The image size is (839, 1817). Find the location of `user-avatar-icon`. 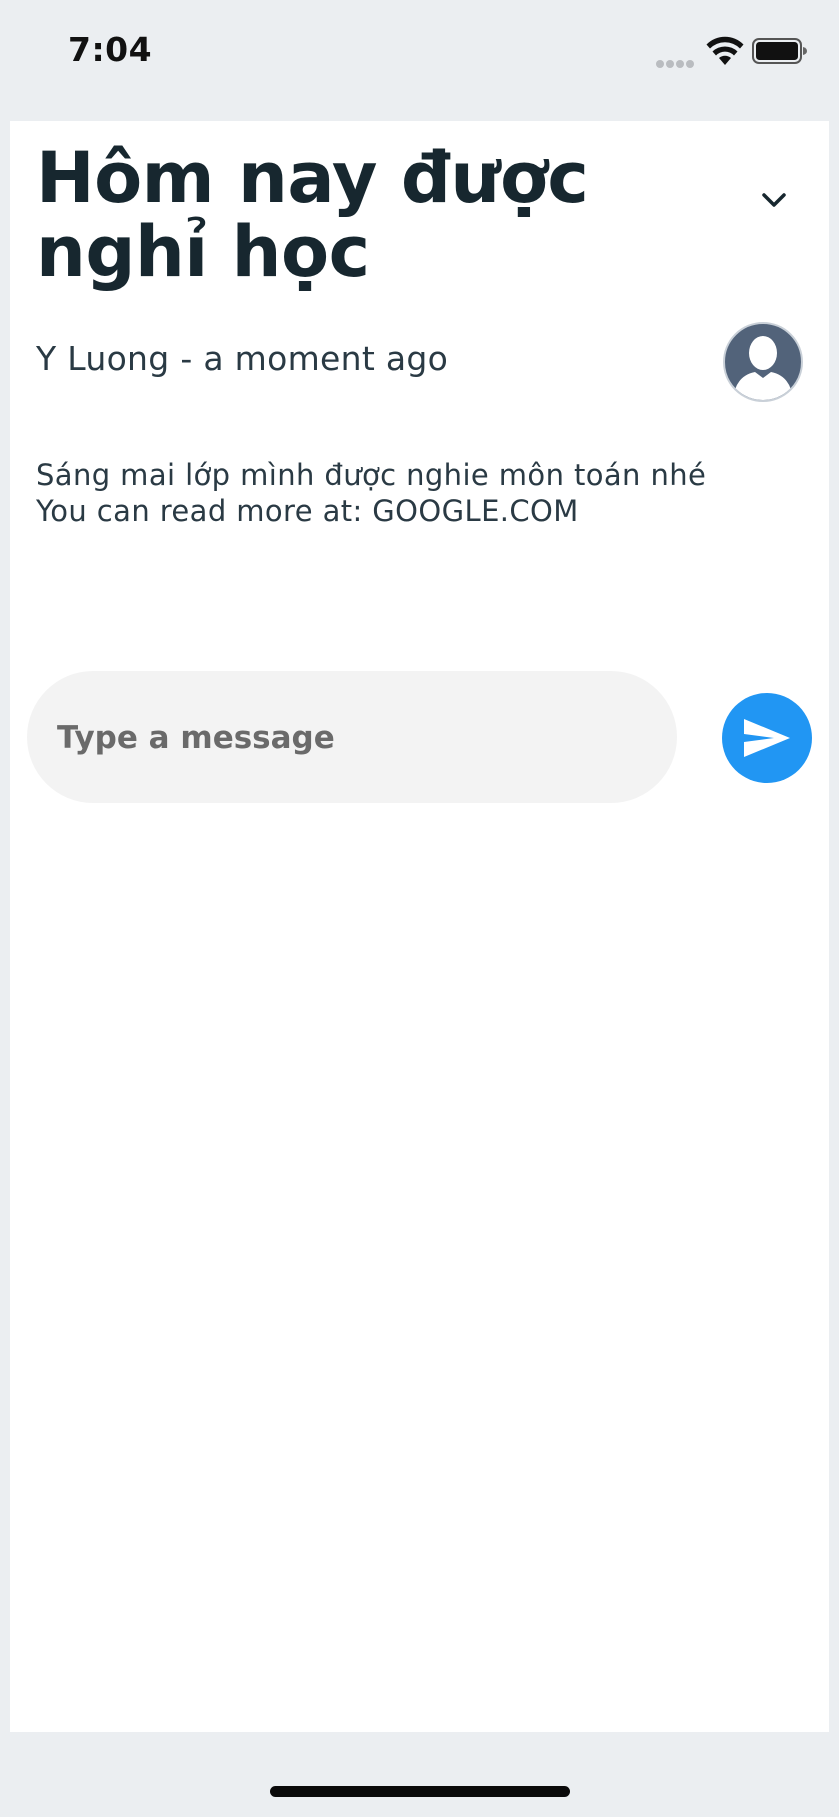

user-avatar-icon is located at coordinates (763, 368).